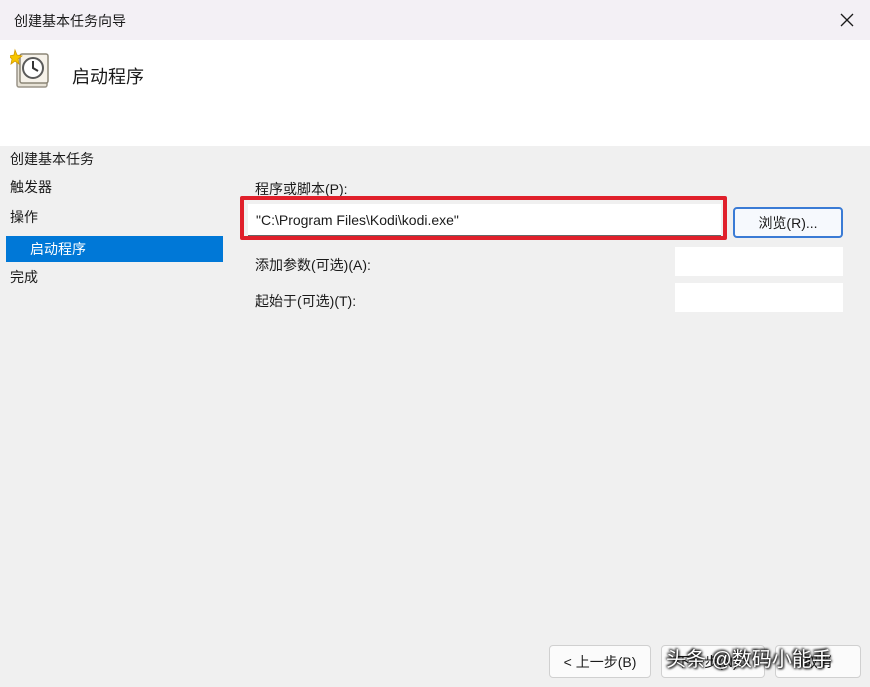  I want to click on step-action: 操作, so click(114, 217).